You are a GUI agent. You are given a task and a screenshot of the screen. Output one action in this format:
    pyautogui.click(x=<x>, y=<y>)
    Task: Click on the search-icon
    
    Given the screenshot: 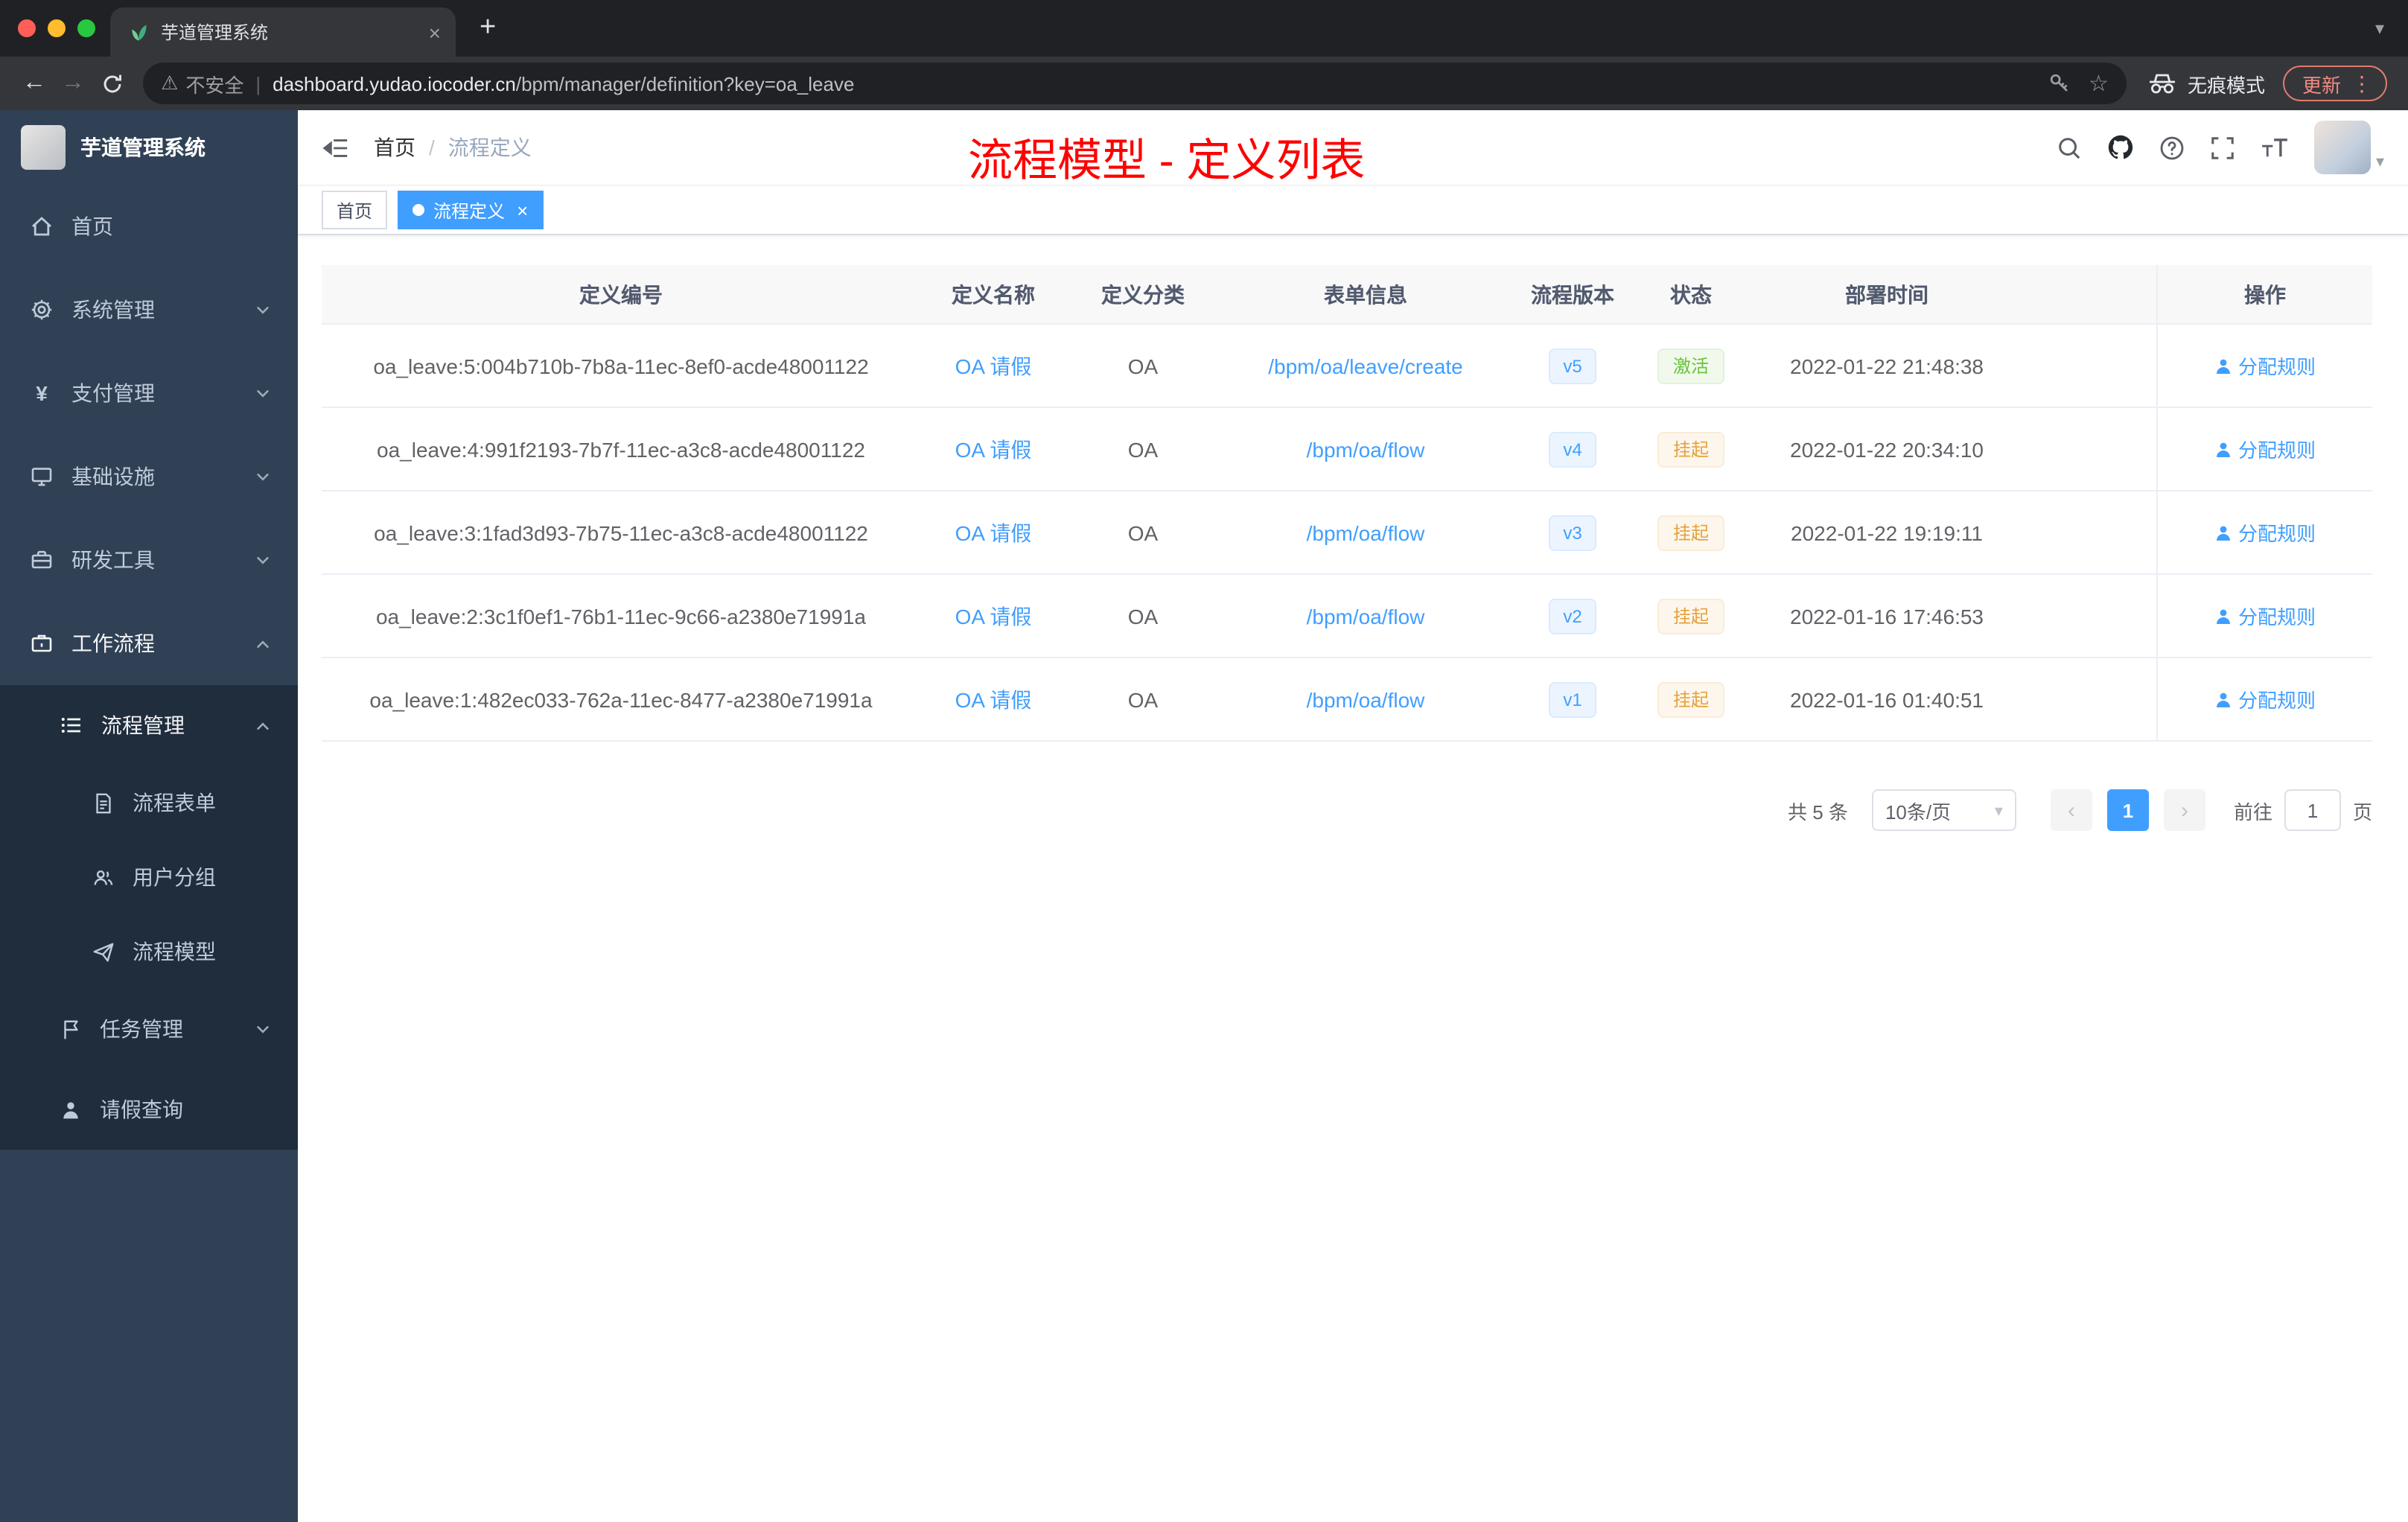 What is the action you would take?
    pyautogui.click(x=2070, y=148)
    